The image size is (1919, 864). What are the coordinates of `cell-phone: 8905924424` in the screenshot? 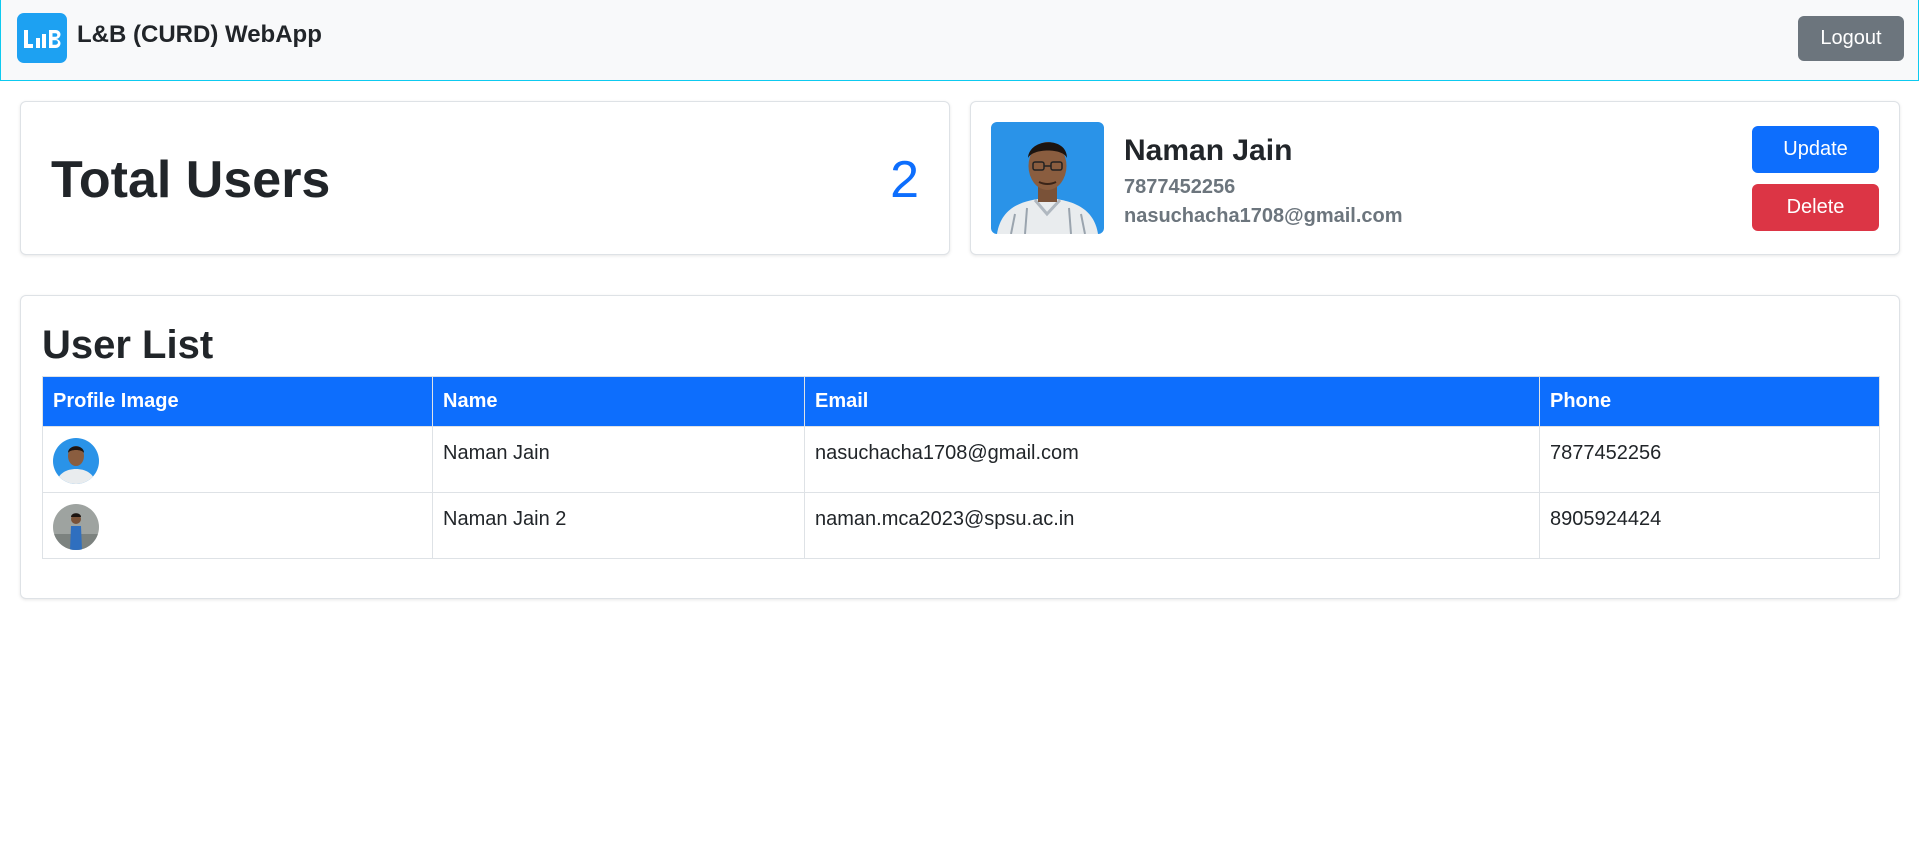 It's located at (1709, 525).